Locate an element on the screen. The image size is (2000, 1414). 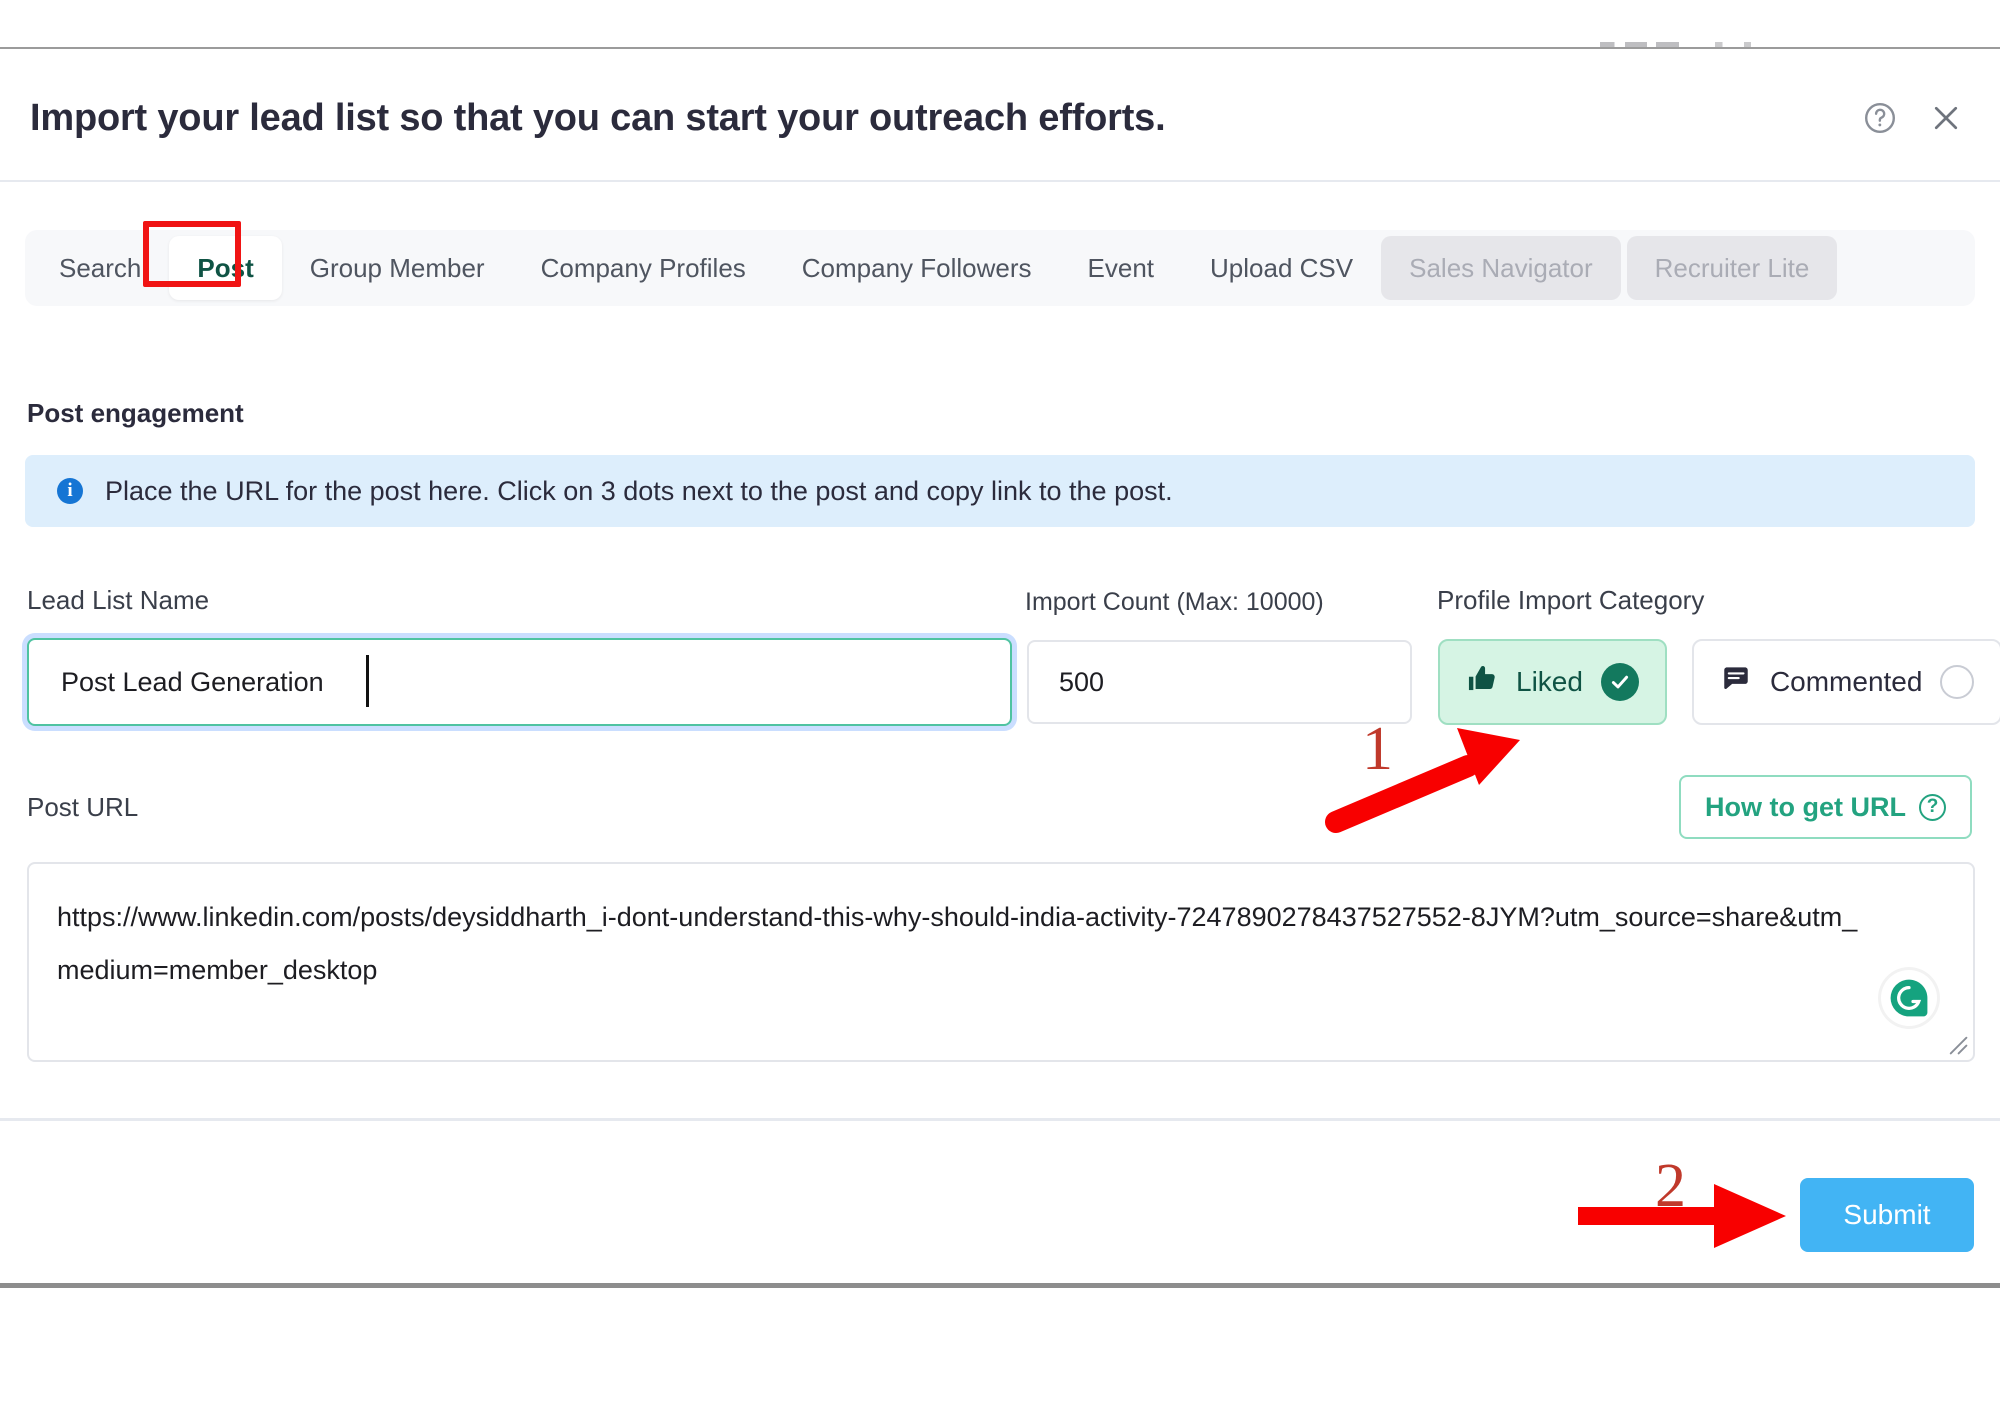
tab-company-followers: Company Followers is located at coordinates (917, 268).